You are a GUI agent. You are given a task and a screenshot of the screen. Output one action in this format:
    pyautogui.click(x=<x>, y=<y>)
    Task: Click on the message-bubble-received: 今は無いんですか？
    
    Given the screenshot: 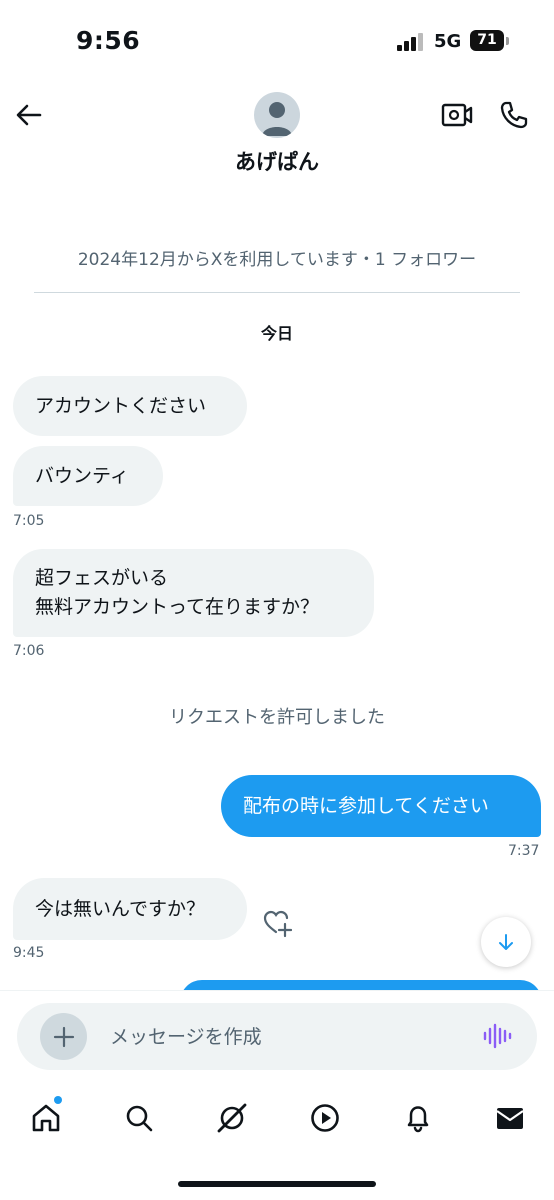 What is the action you would take?
    pyautogui.click(x=130, y=909)
    